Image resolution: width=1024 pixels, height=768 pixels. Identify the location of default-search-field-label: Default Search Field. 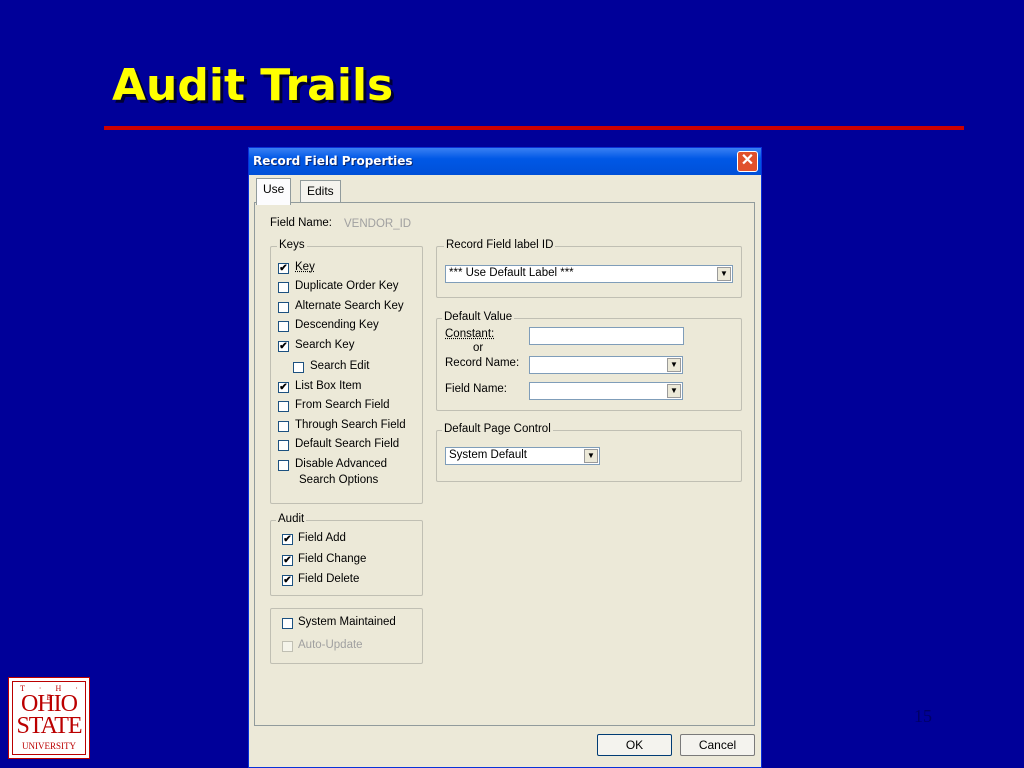
(347, 444).